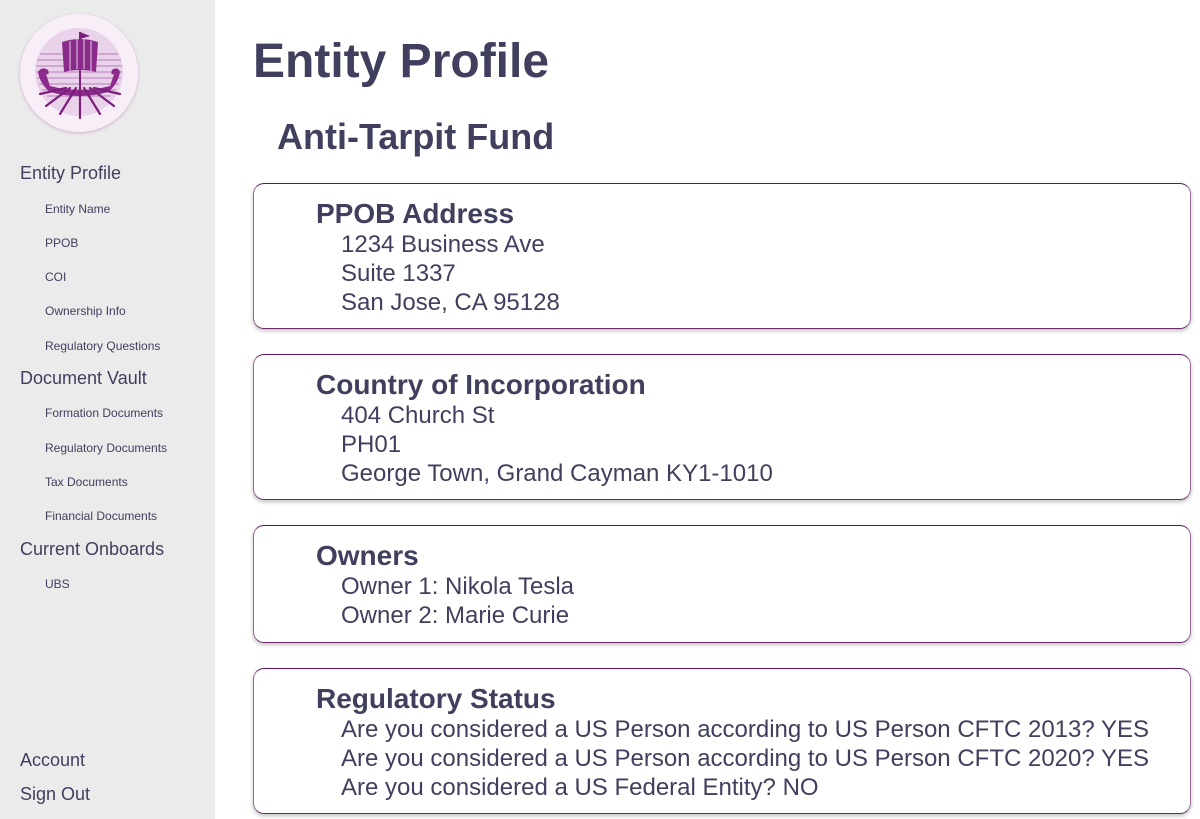 The width and height of the screenshot is (1200, 819). I want to click on card-title: Owners, so click(367, 555).